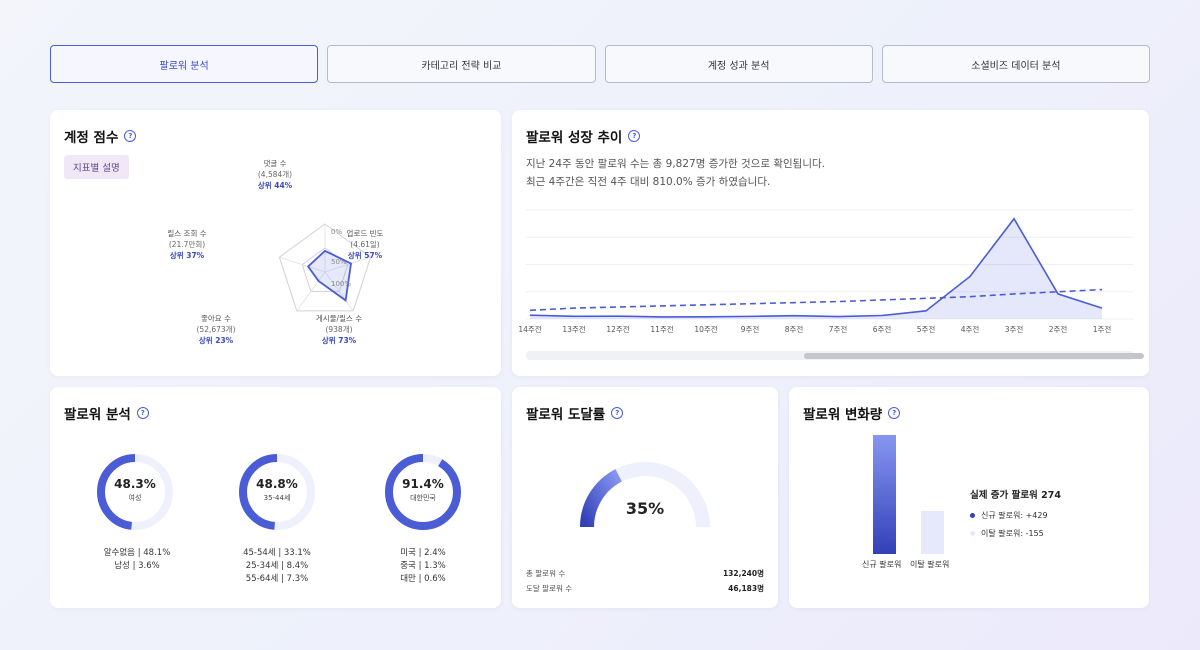 The height and width of the screenshot is (650, 1200). Describe the element at coordinates (1014, 515) in the screenshot. I see `legend-new-text: 신규 팔로워: +429` at that location.